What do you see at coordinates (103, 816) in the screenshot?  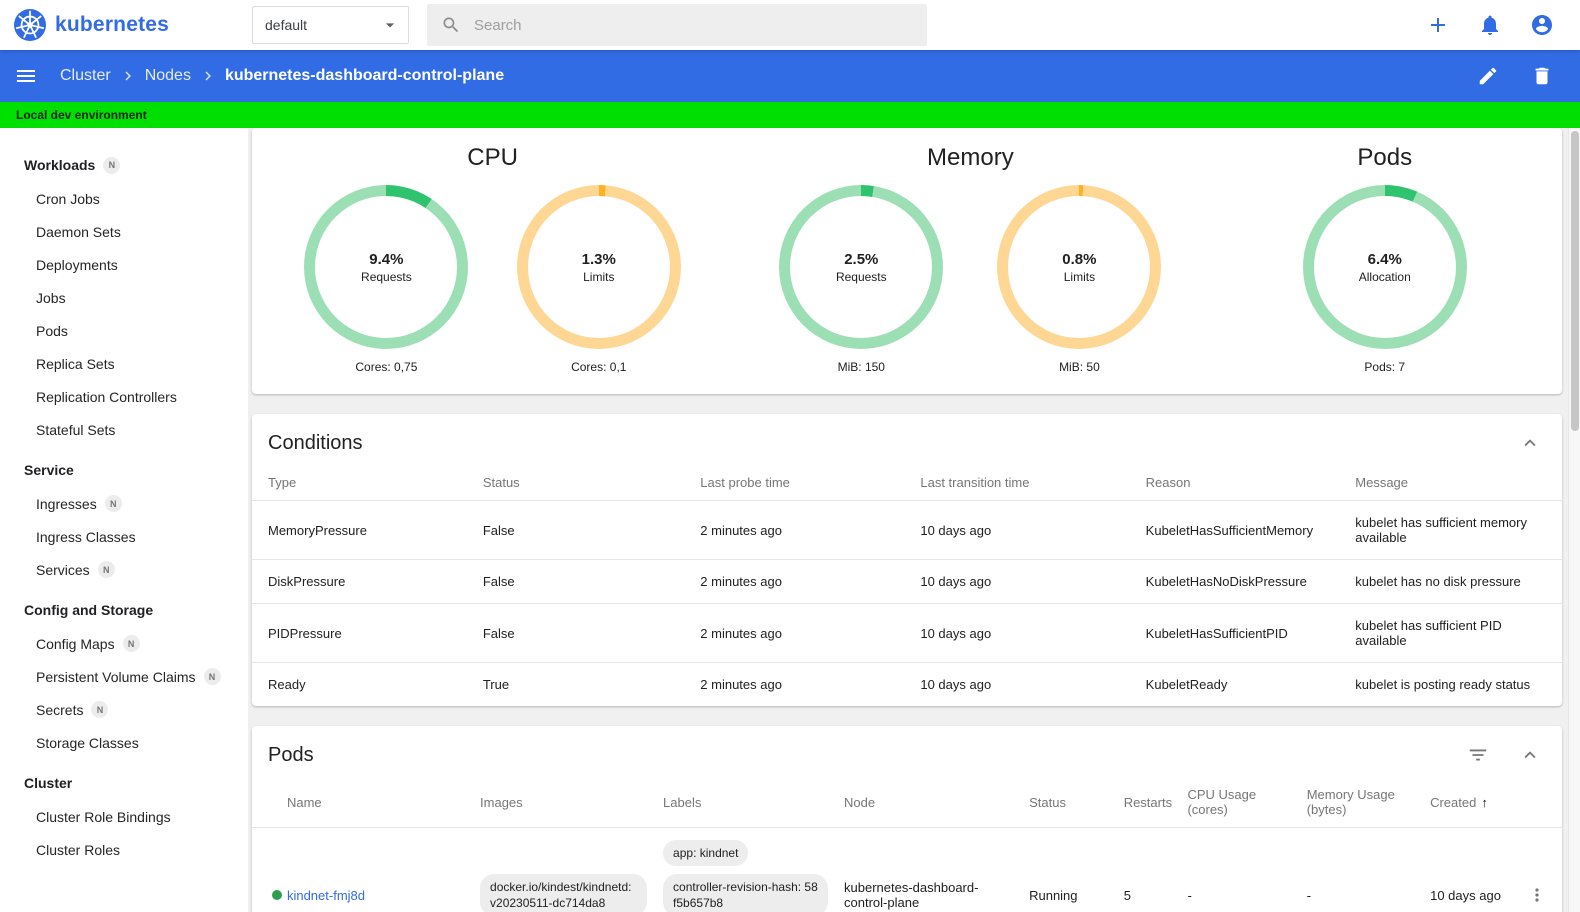 I see `sidebar-item-label: Cluster Role Bindings` at bounding box center [103, 816].